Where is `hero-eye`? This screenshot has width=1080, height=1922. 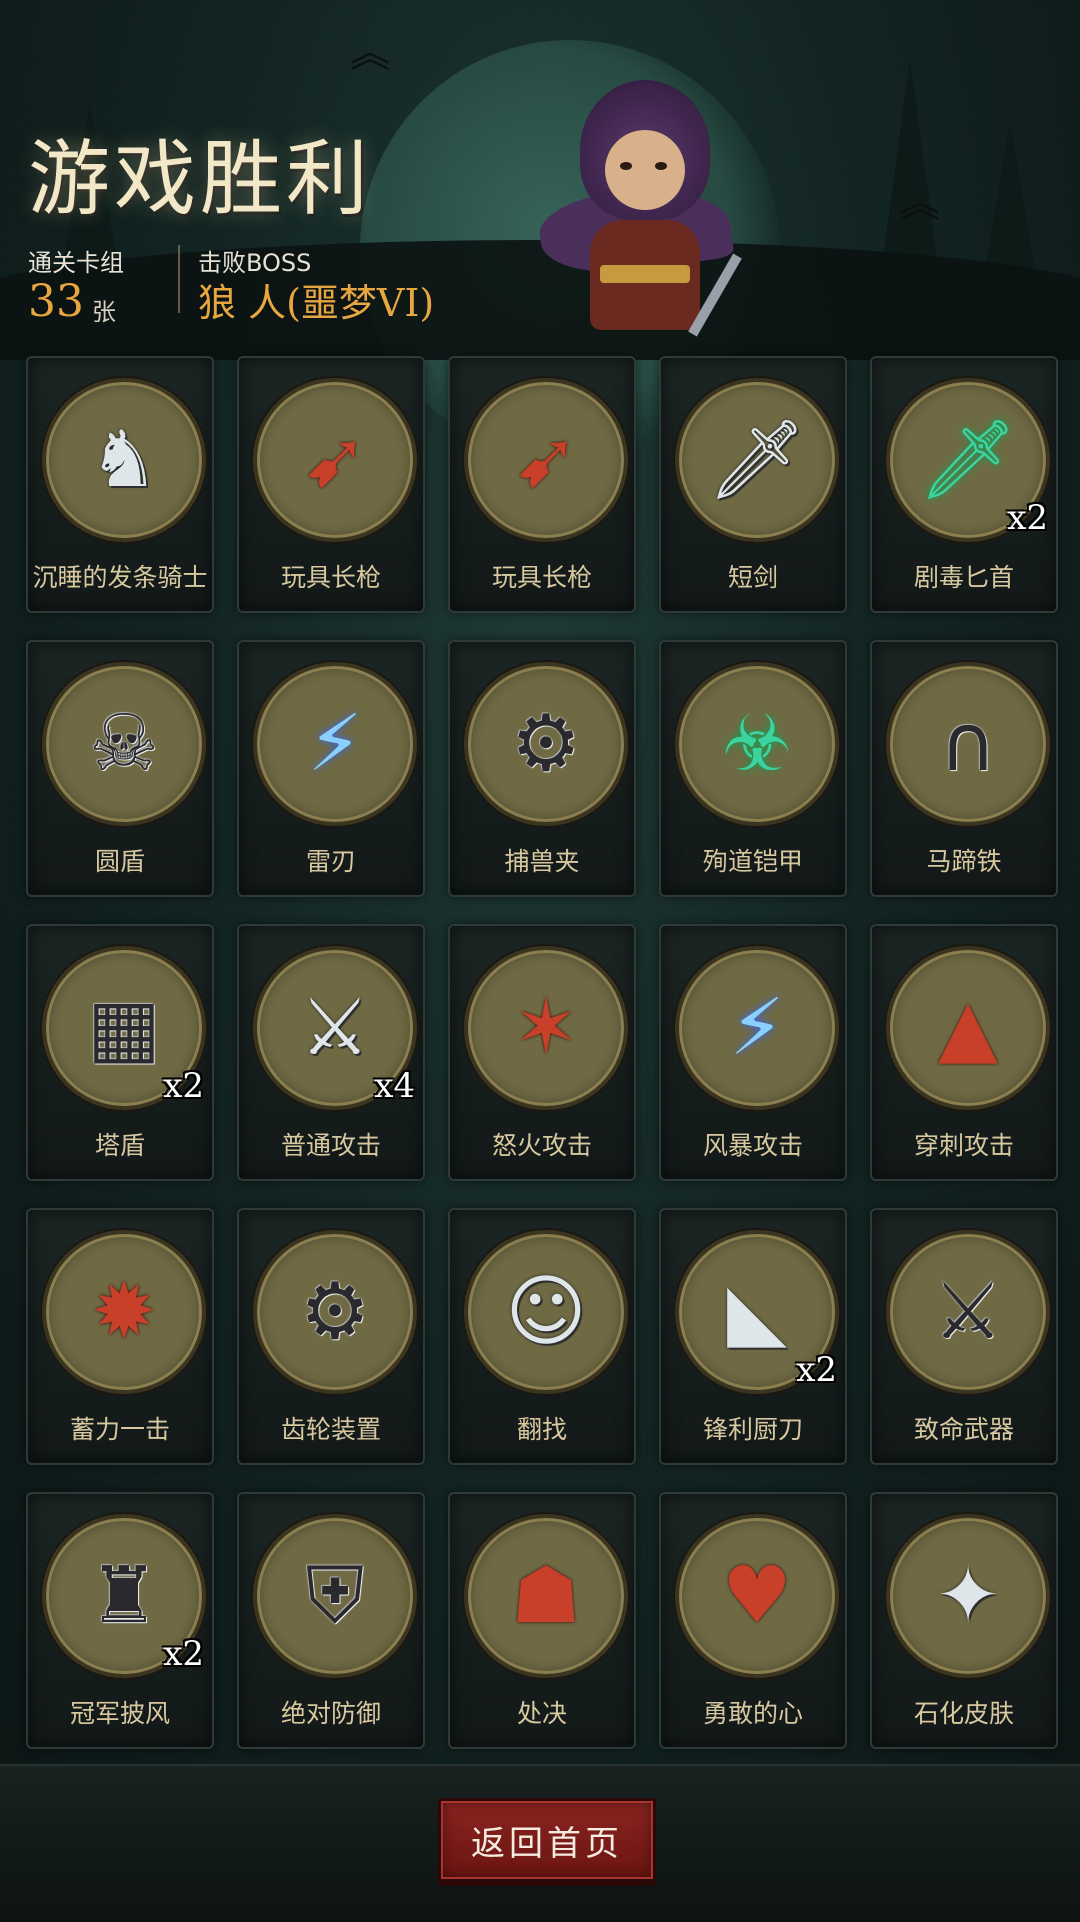
hero-eye is located at coordinates (626, 166).